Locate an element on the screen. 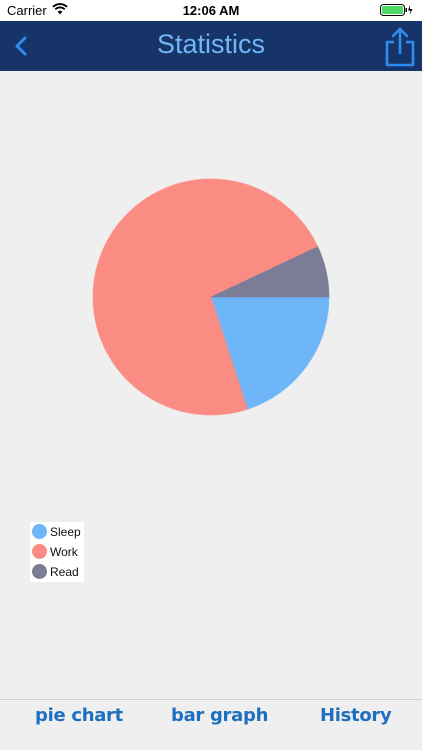 This screenshot has height=750, width=422. tab-pie-chart: pie chart is located at coordinates (79, 715).